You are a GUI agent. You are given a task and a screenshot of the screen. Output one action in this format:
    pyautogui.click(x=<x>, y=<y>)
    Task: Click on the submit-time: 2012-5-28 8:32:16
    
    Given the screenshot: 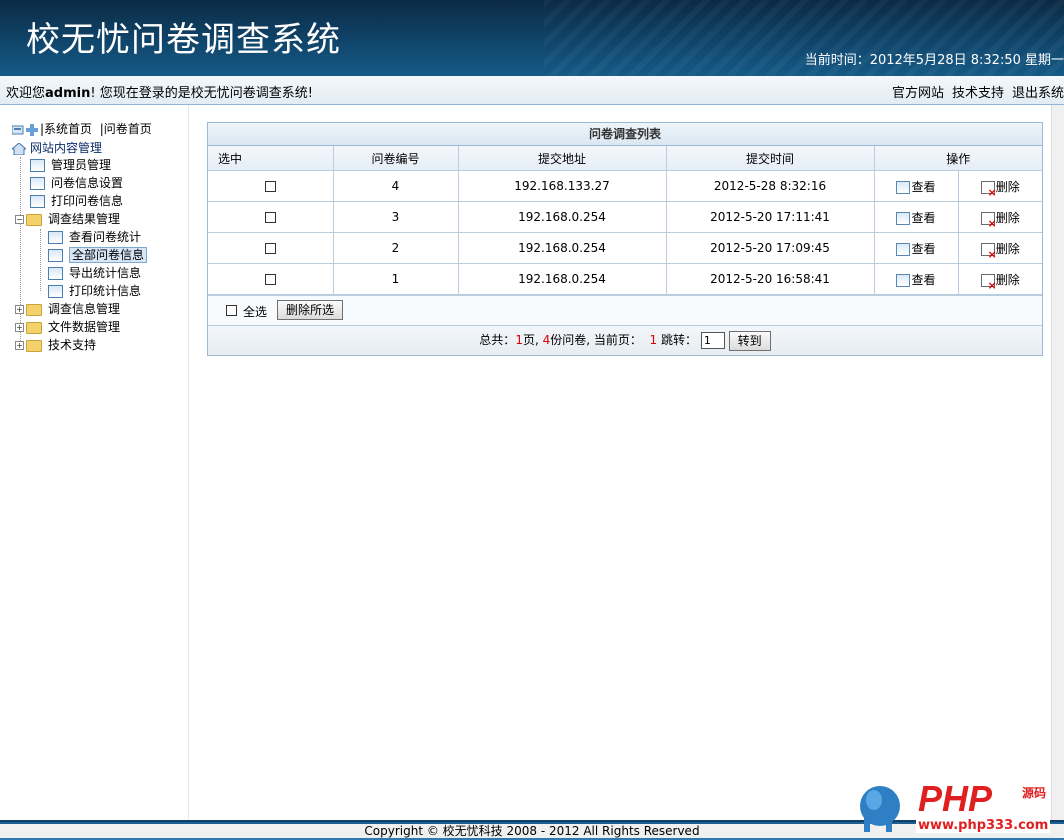 What is the action you would take?
    pyautogui.click(x=770, y=186)
    